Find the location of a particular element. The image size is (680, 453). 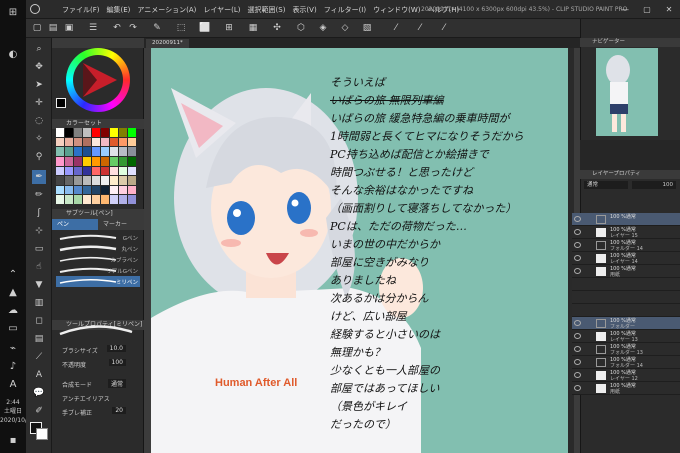

layer-row: 100 %通常 レイヤー 13 is located at coordinates (626, 336).